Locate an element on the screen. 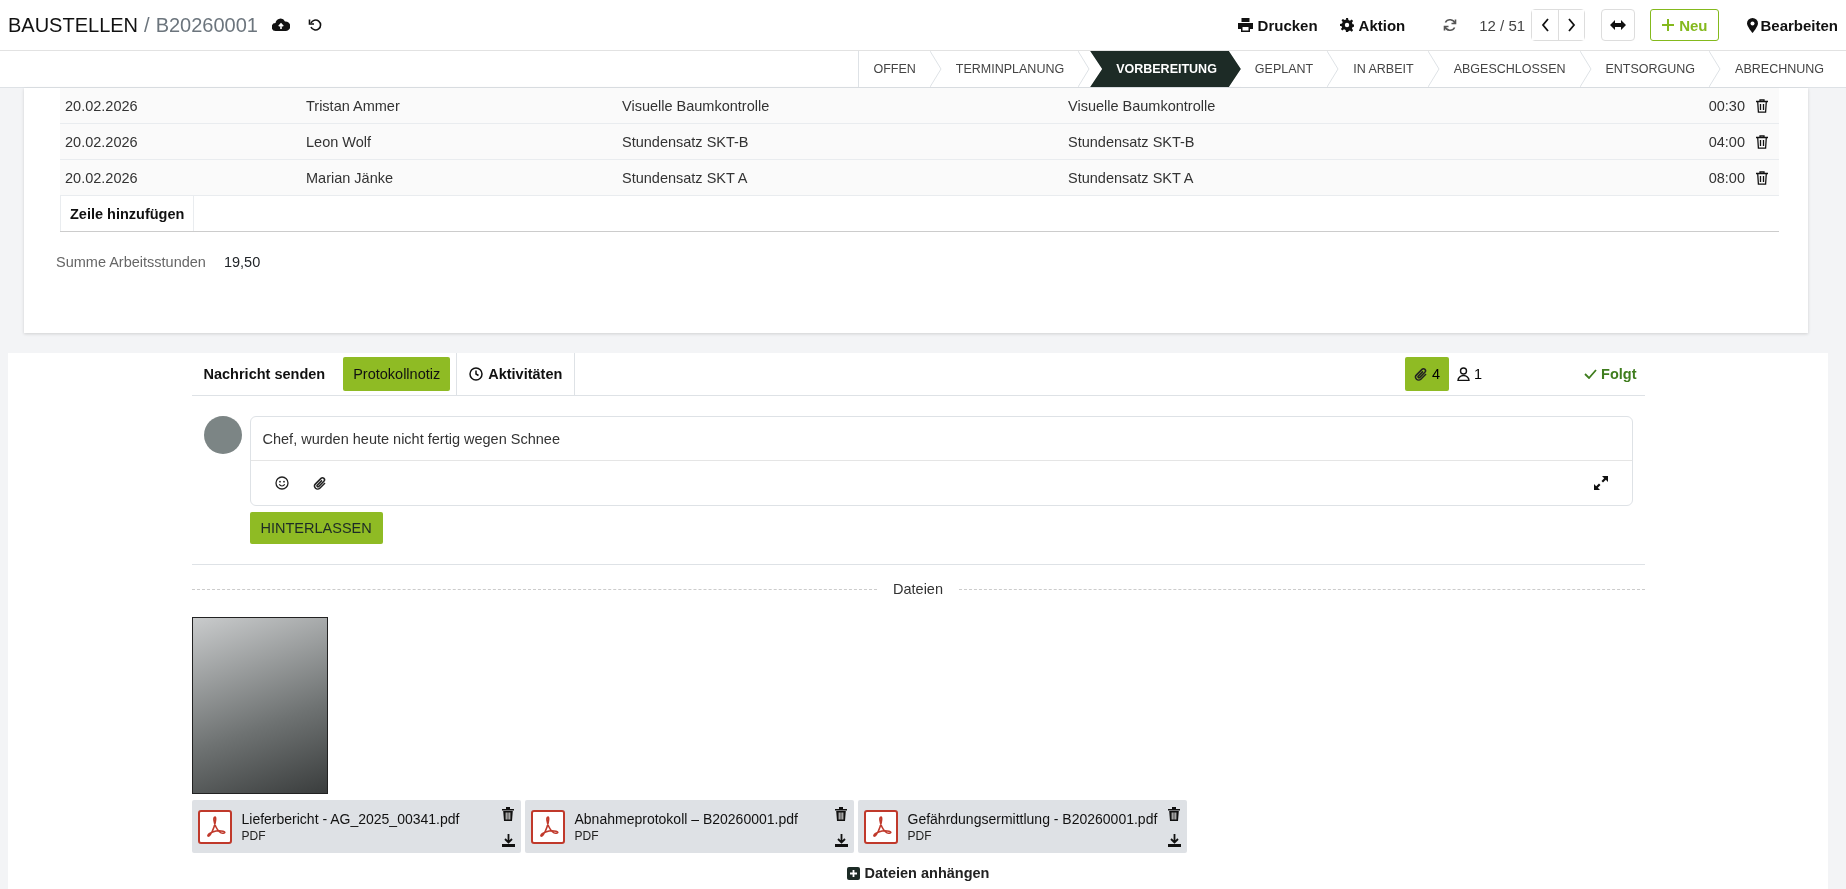 This screenshot has width=1846, height=889. print-button: Drucken is located at coordinates (1277, 25).